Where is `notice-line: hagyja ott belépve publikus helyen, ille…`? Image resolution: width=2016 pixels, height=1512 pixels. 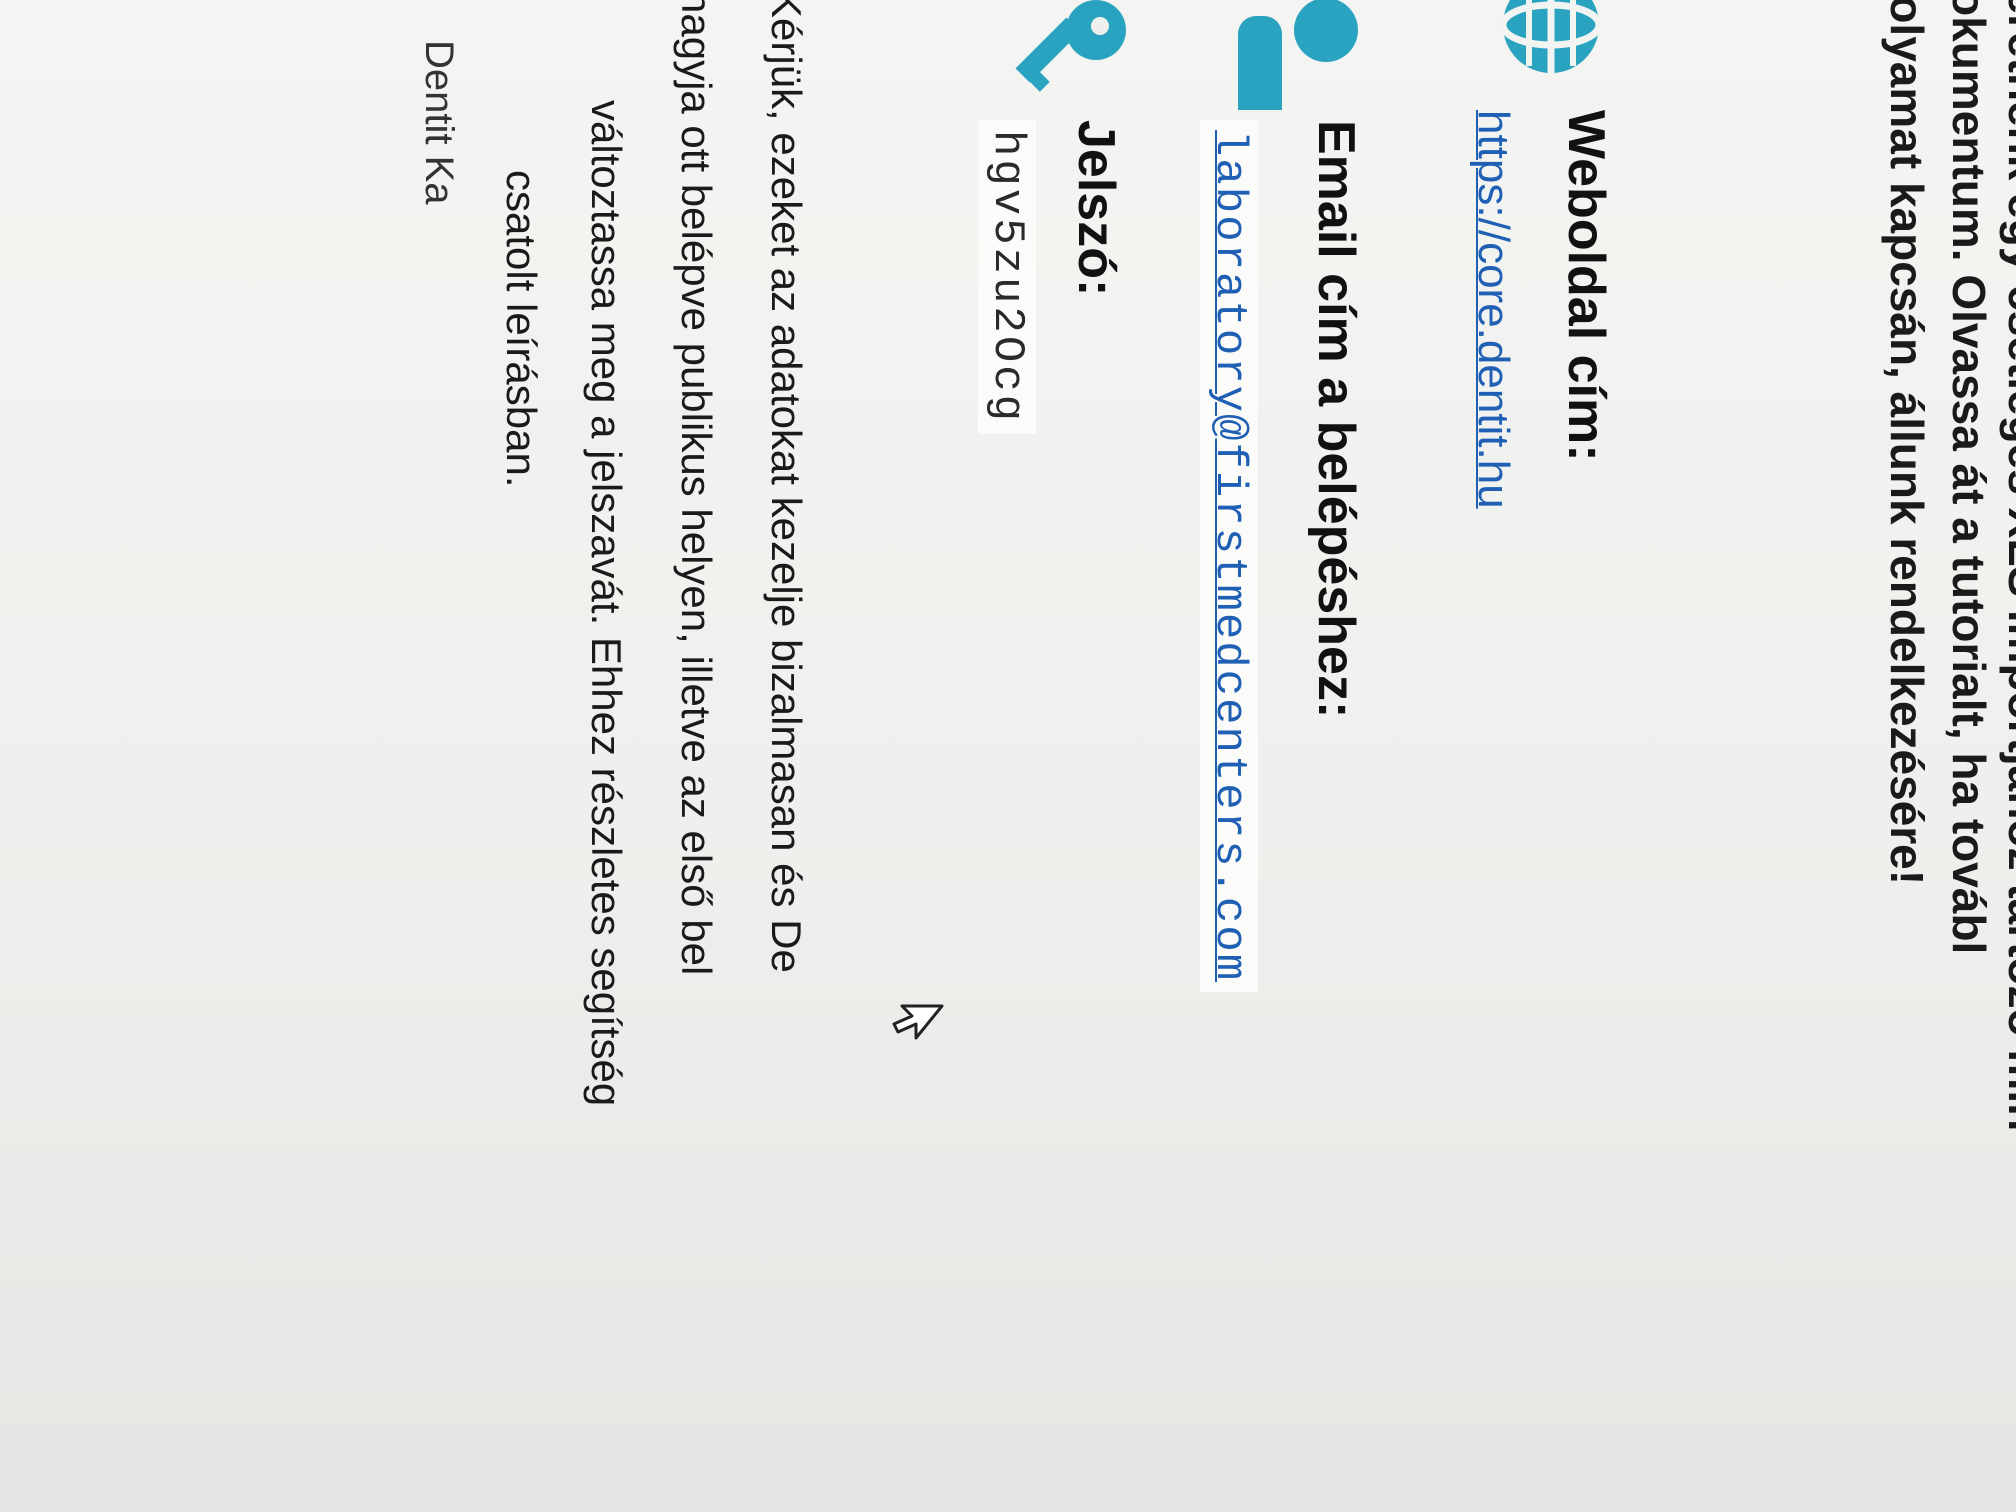 notice-line: hagyja ott belépve publikus helyen, ille… is located at coordinates (696, 488).